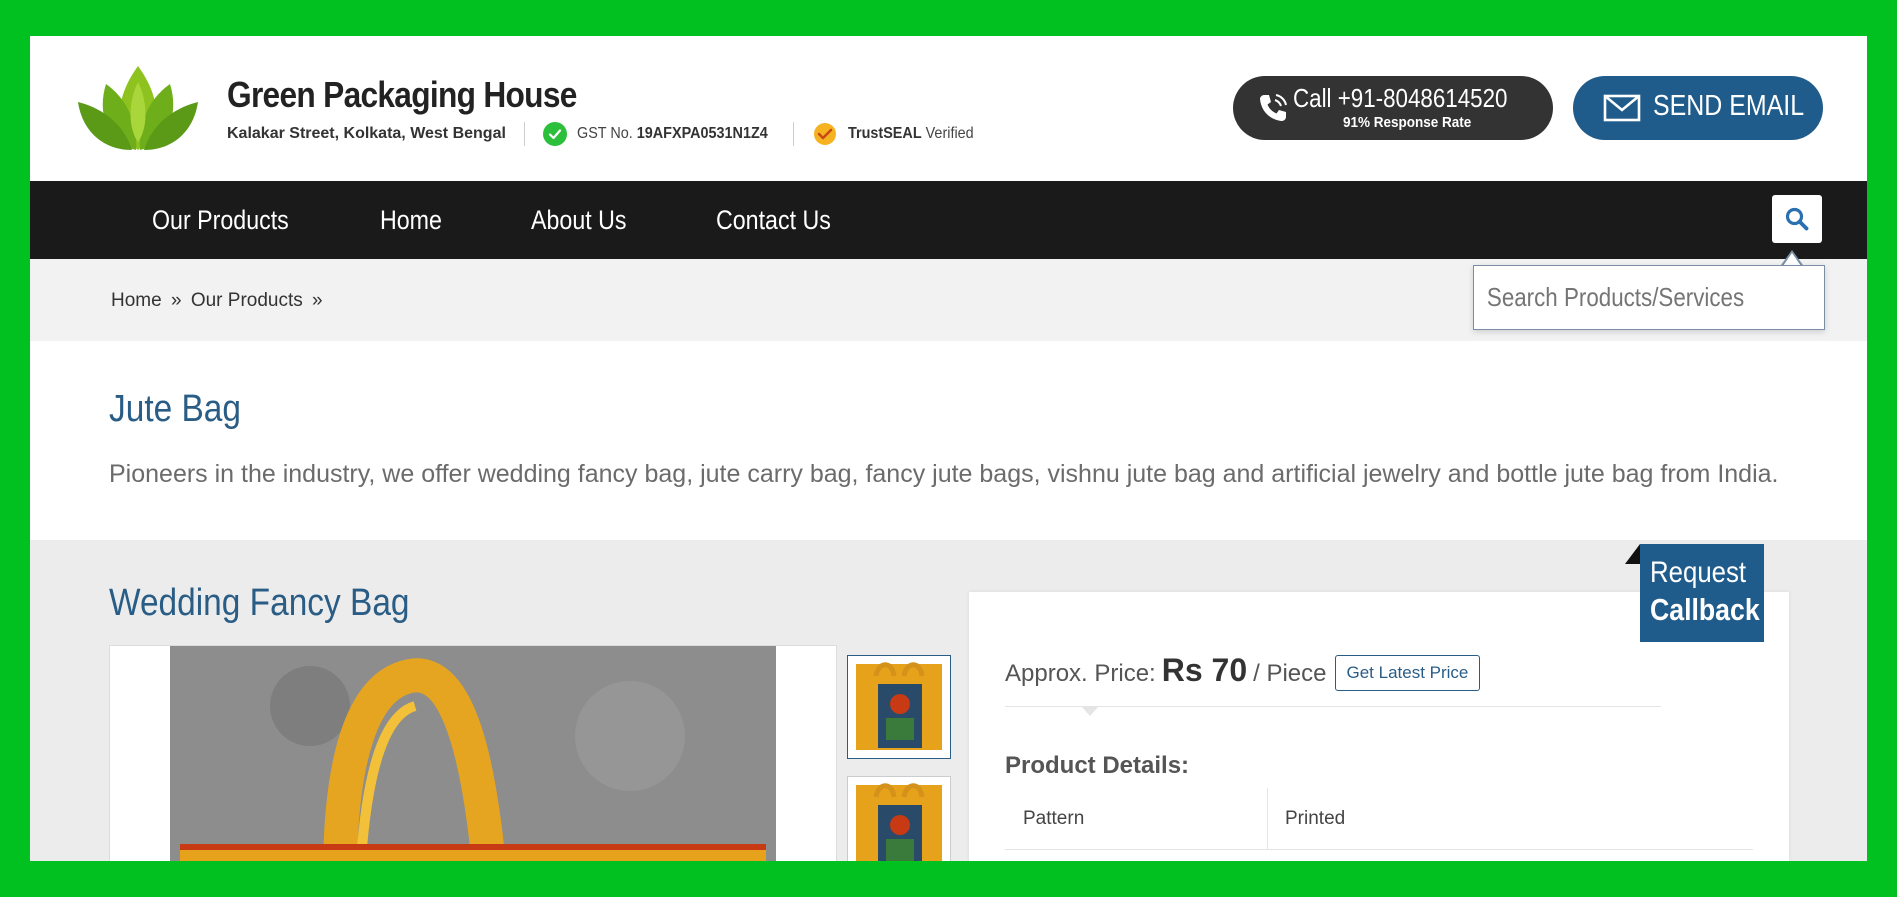 The image size is (1897, 897). Describe the element at coordinates (1080, 673) in the screenshot. I see `price-label: Approx. Price:` at that location.